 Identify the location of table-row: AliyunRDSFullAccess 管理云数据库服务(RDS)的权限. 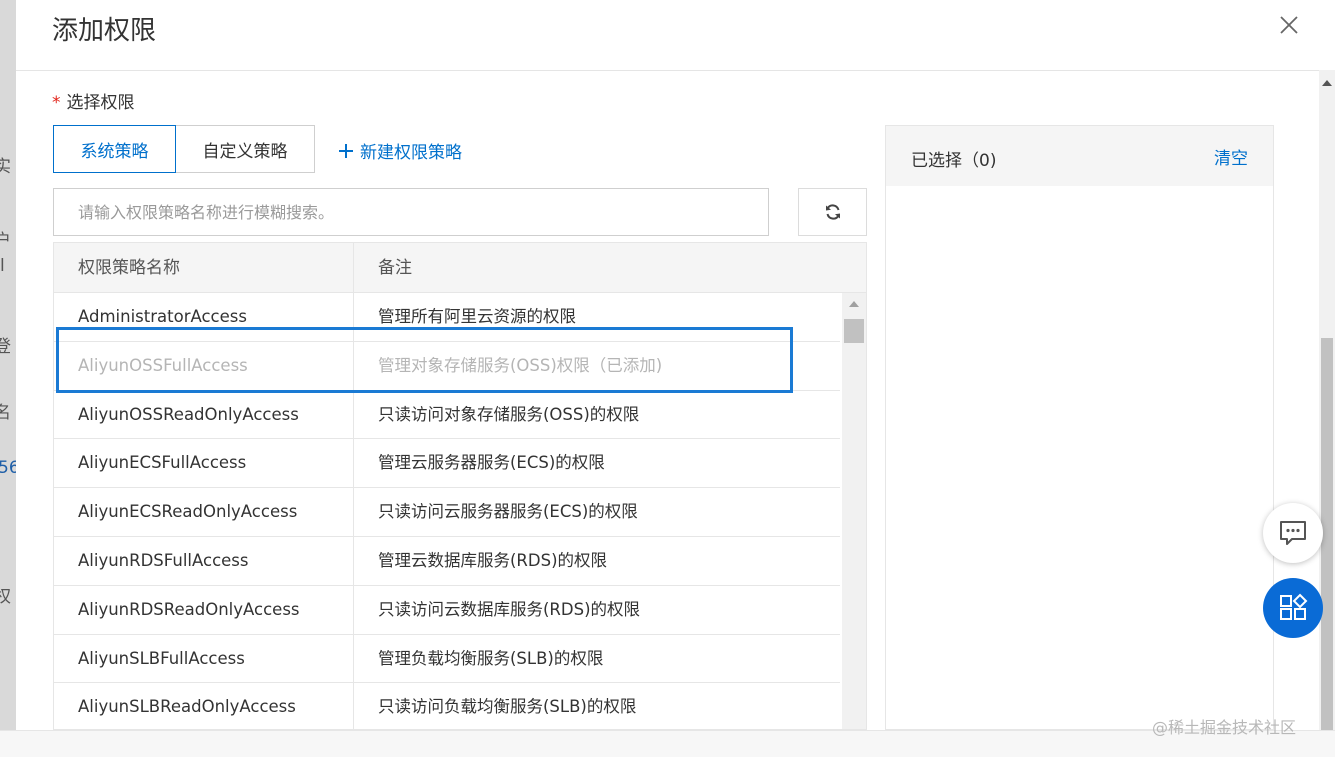
(447, 561).